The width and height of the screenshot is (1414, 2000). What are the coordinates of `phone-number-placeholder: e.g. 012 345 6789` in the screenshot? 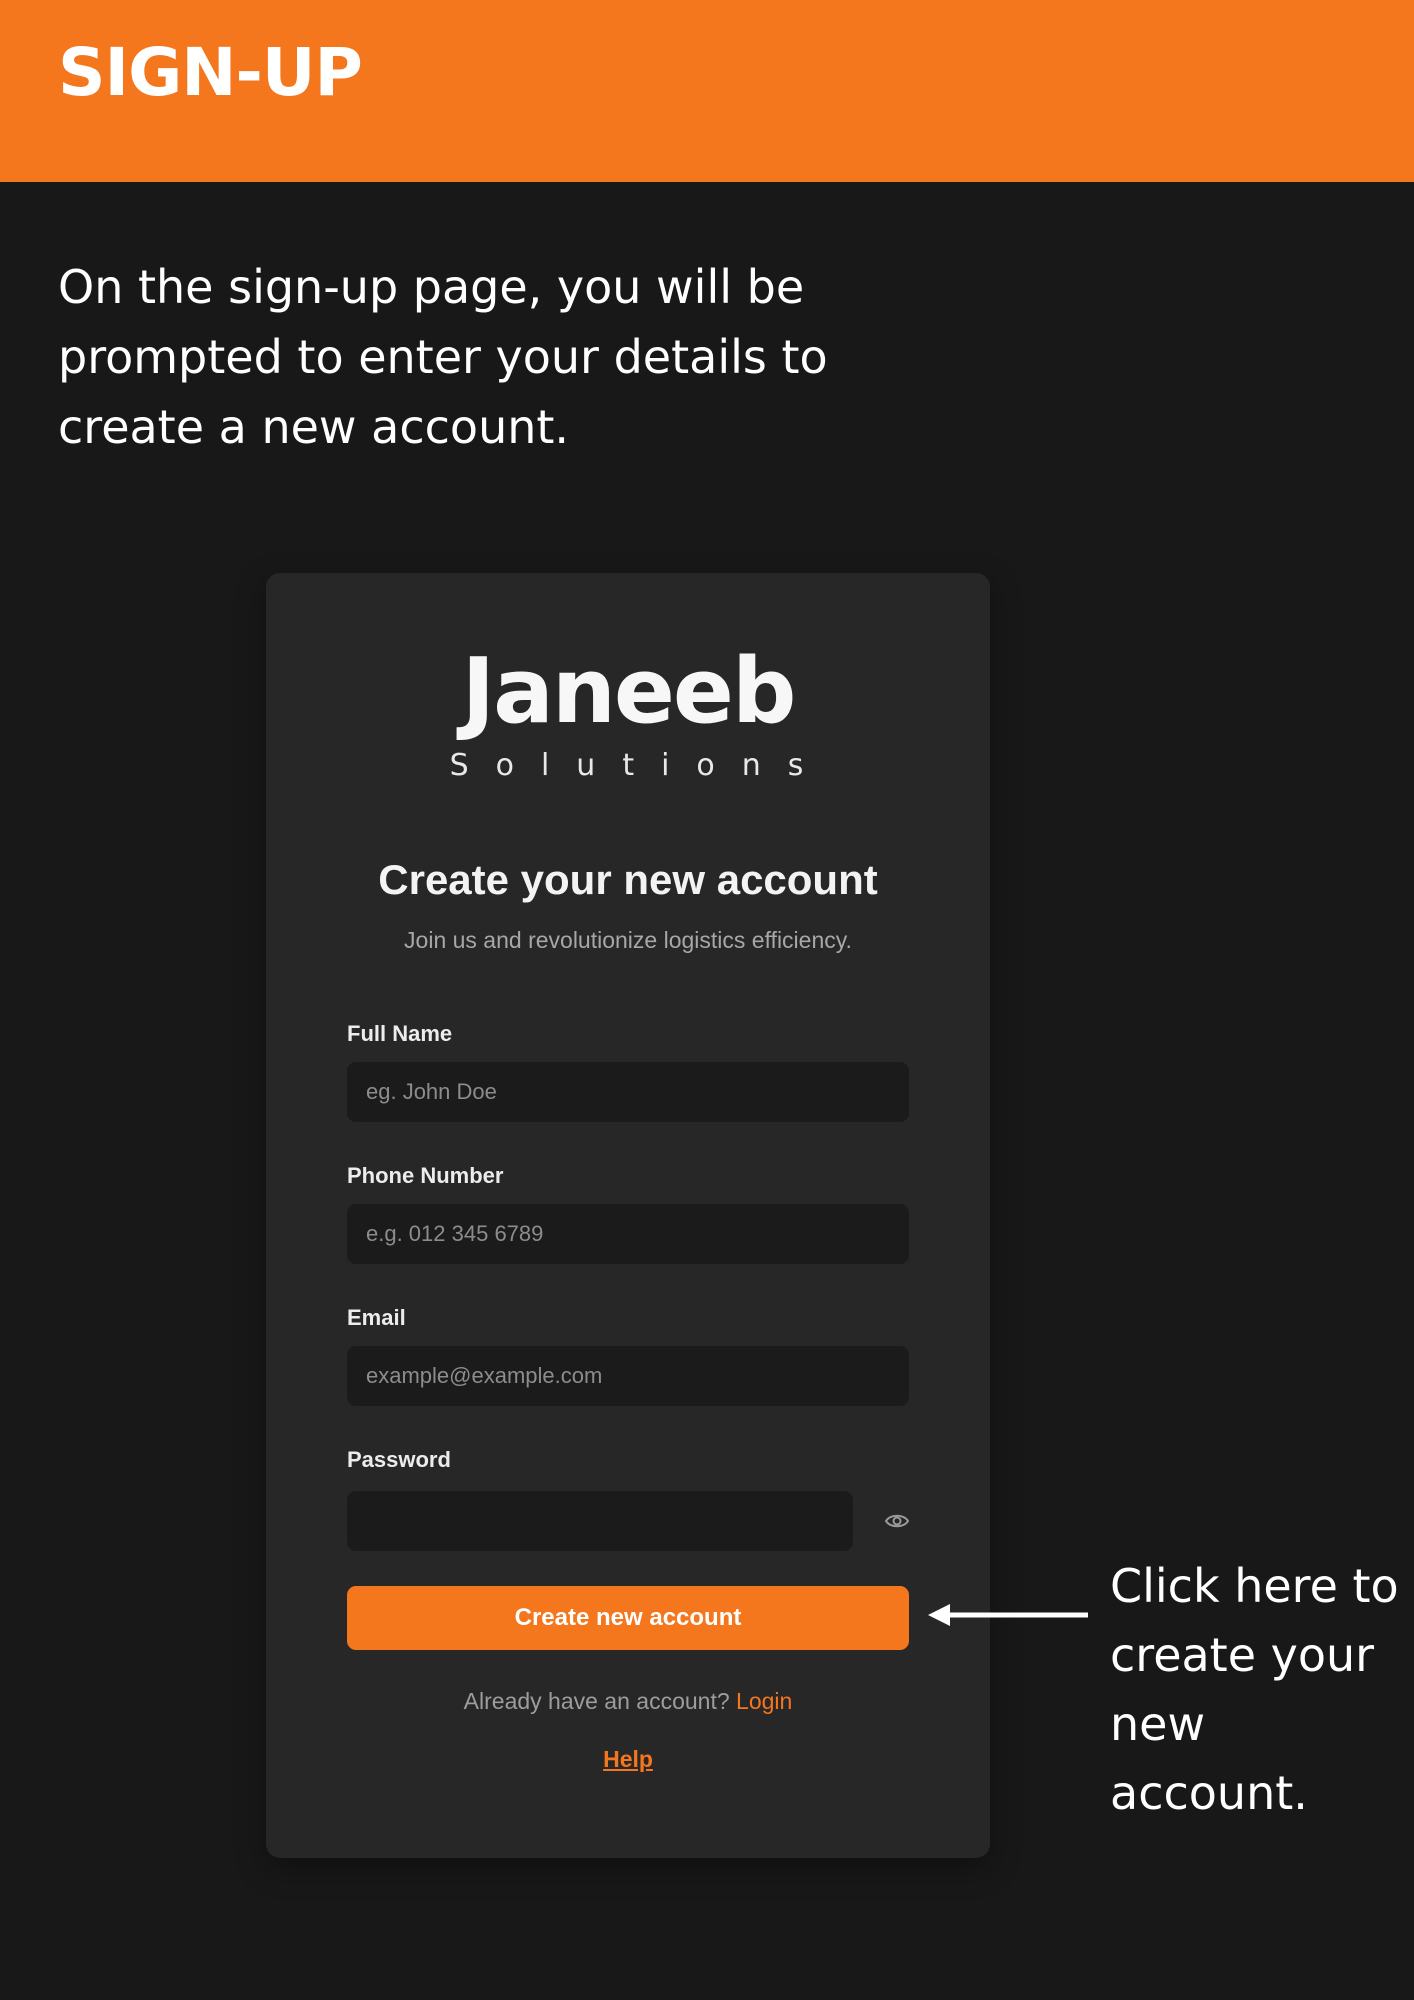 It's located at (455, 1233).